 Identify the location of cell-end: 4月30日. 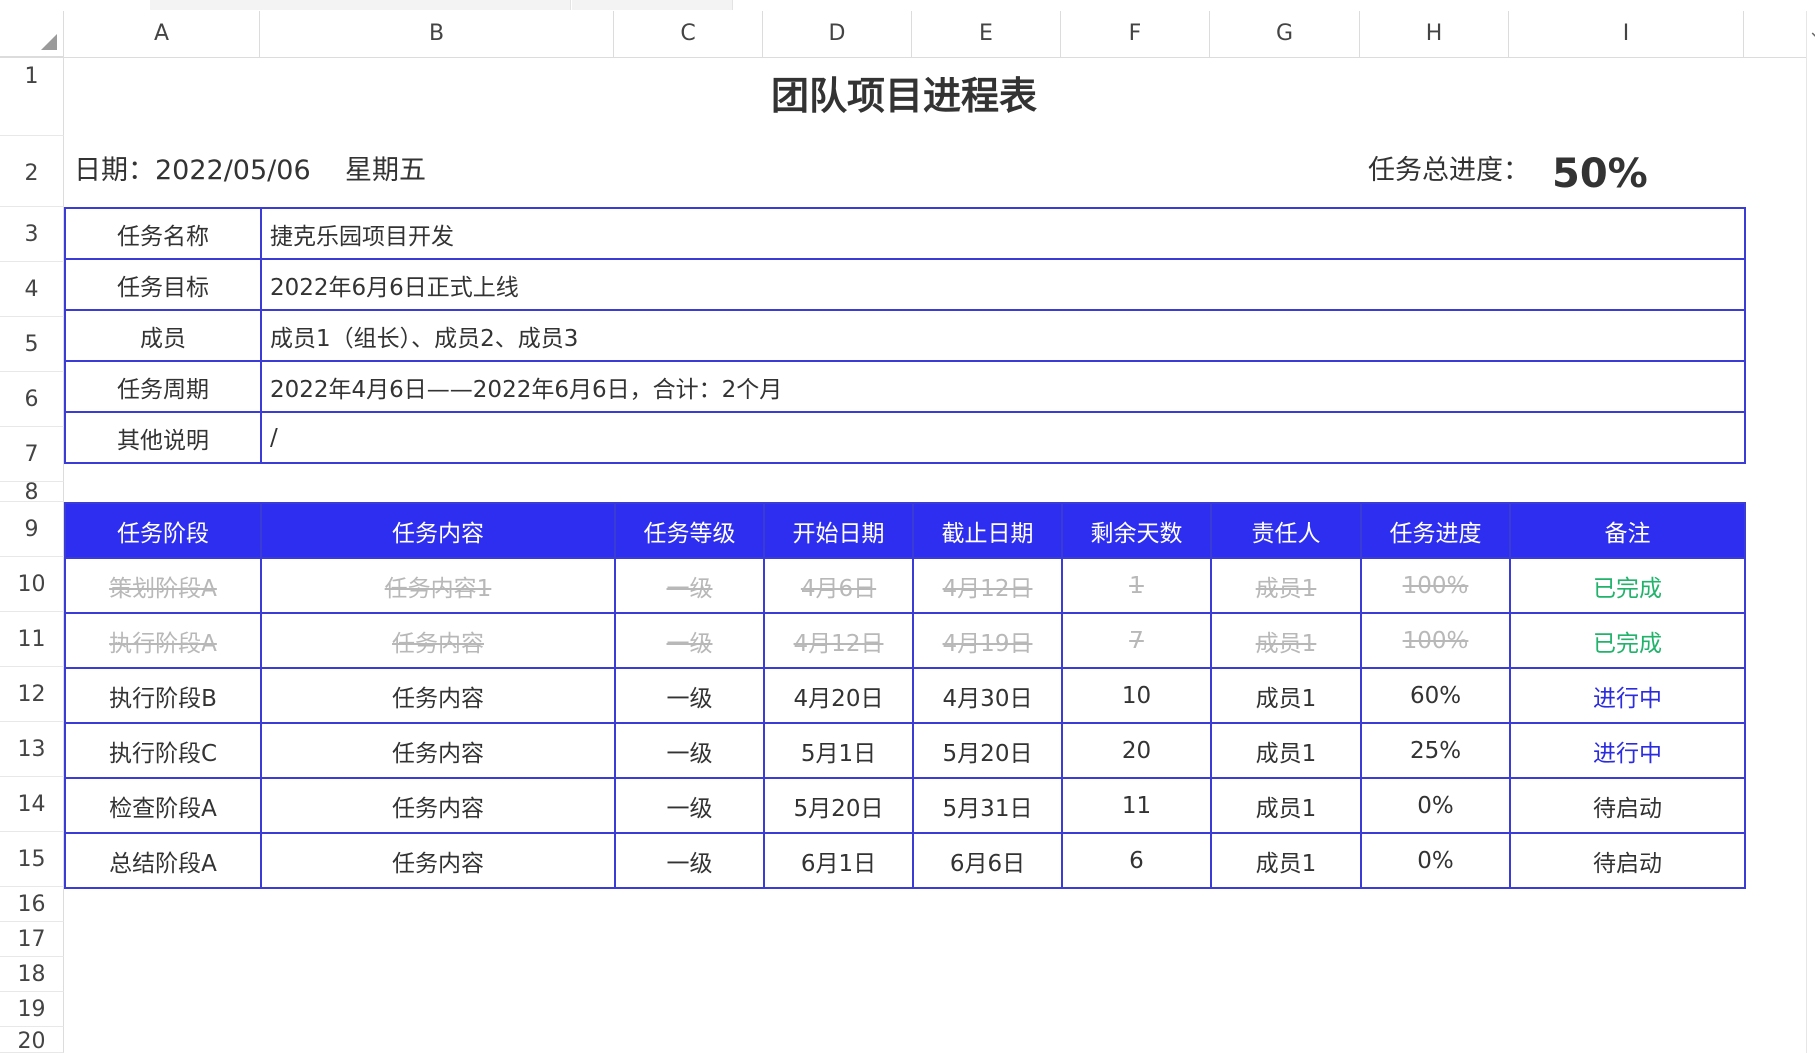
(987, 695).